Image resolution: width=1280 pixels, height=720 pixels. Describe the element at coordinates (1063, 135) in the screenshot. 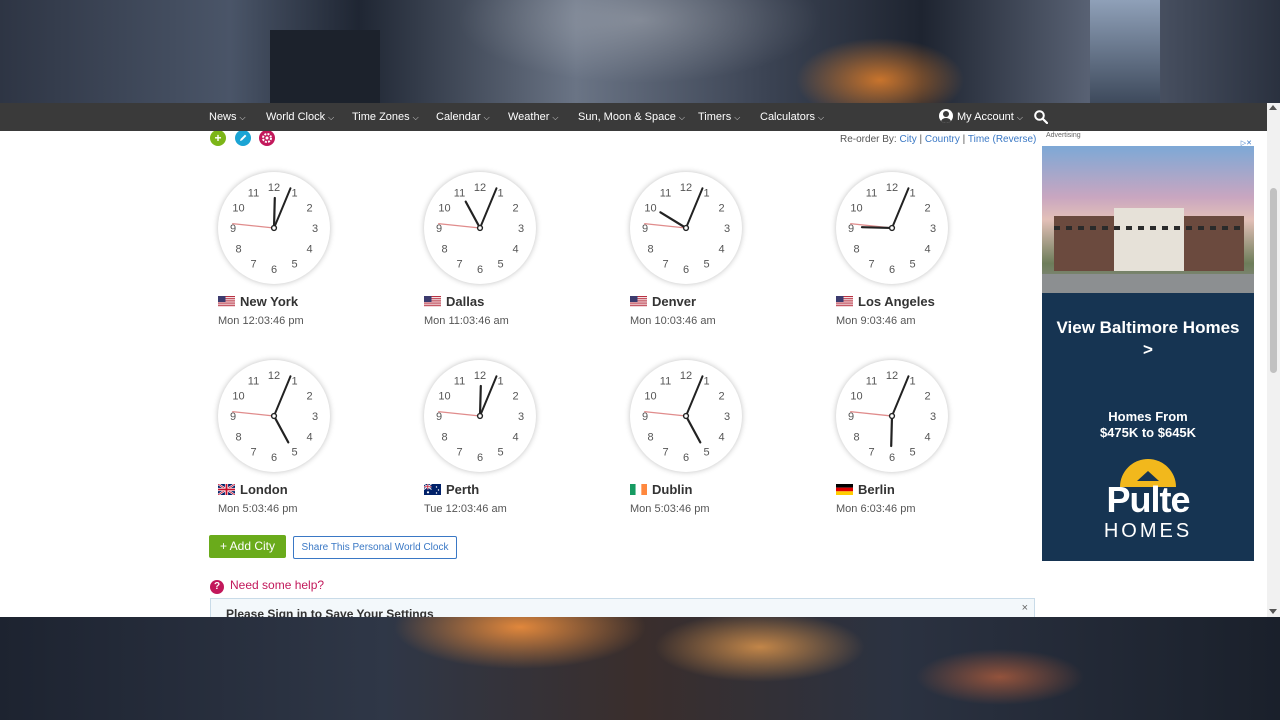

I see `advertising-label: Advertising` at that location.